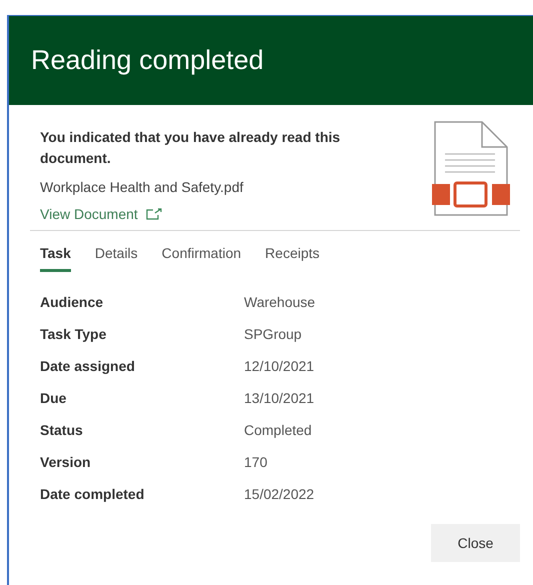  Describe the element at coordinates (147, 60) in the screenshot. I see `dialog-title: Reading completed` at that location.